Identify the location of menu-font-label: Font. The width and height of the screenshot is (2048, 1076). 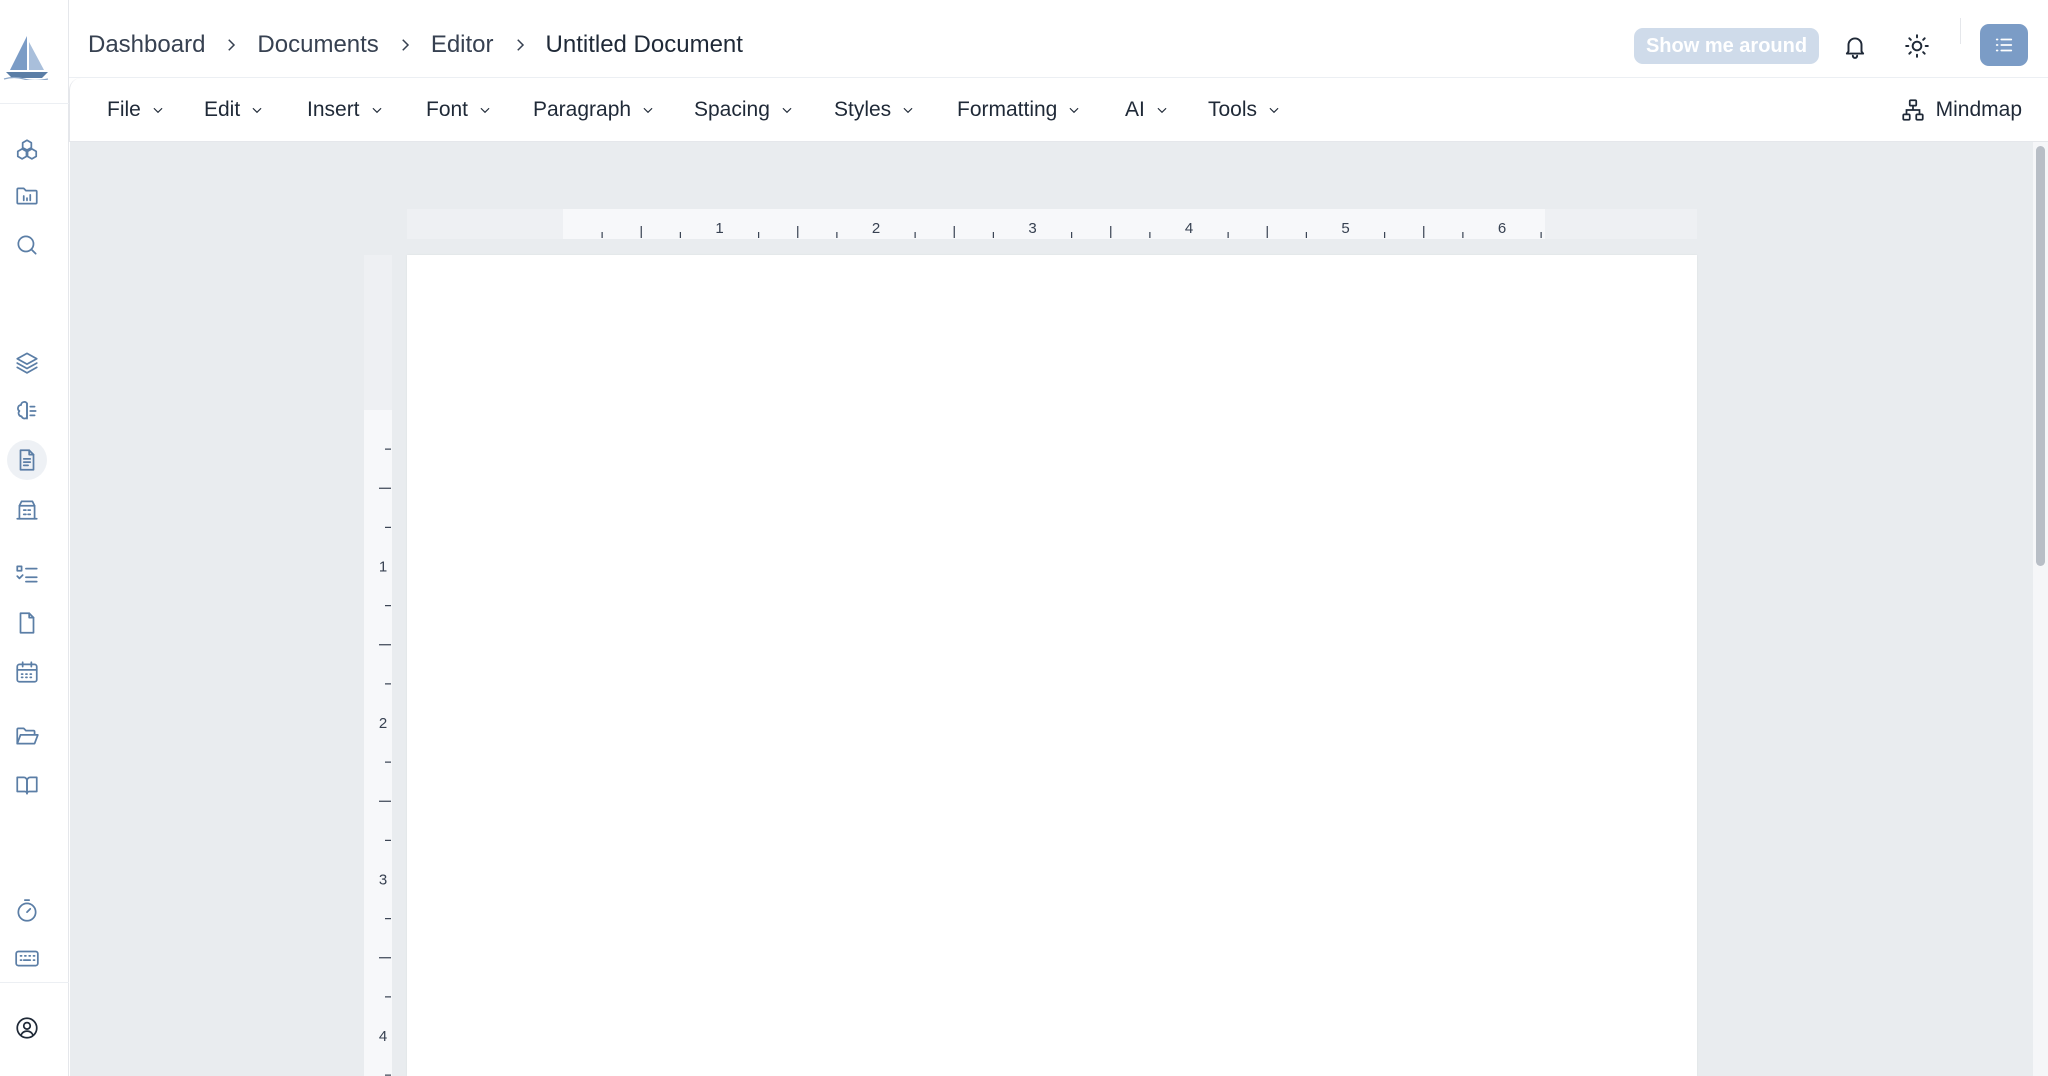
(447, 109).